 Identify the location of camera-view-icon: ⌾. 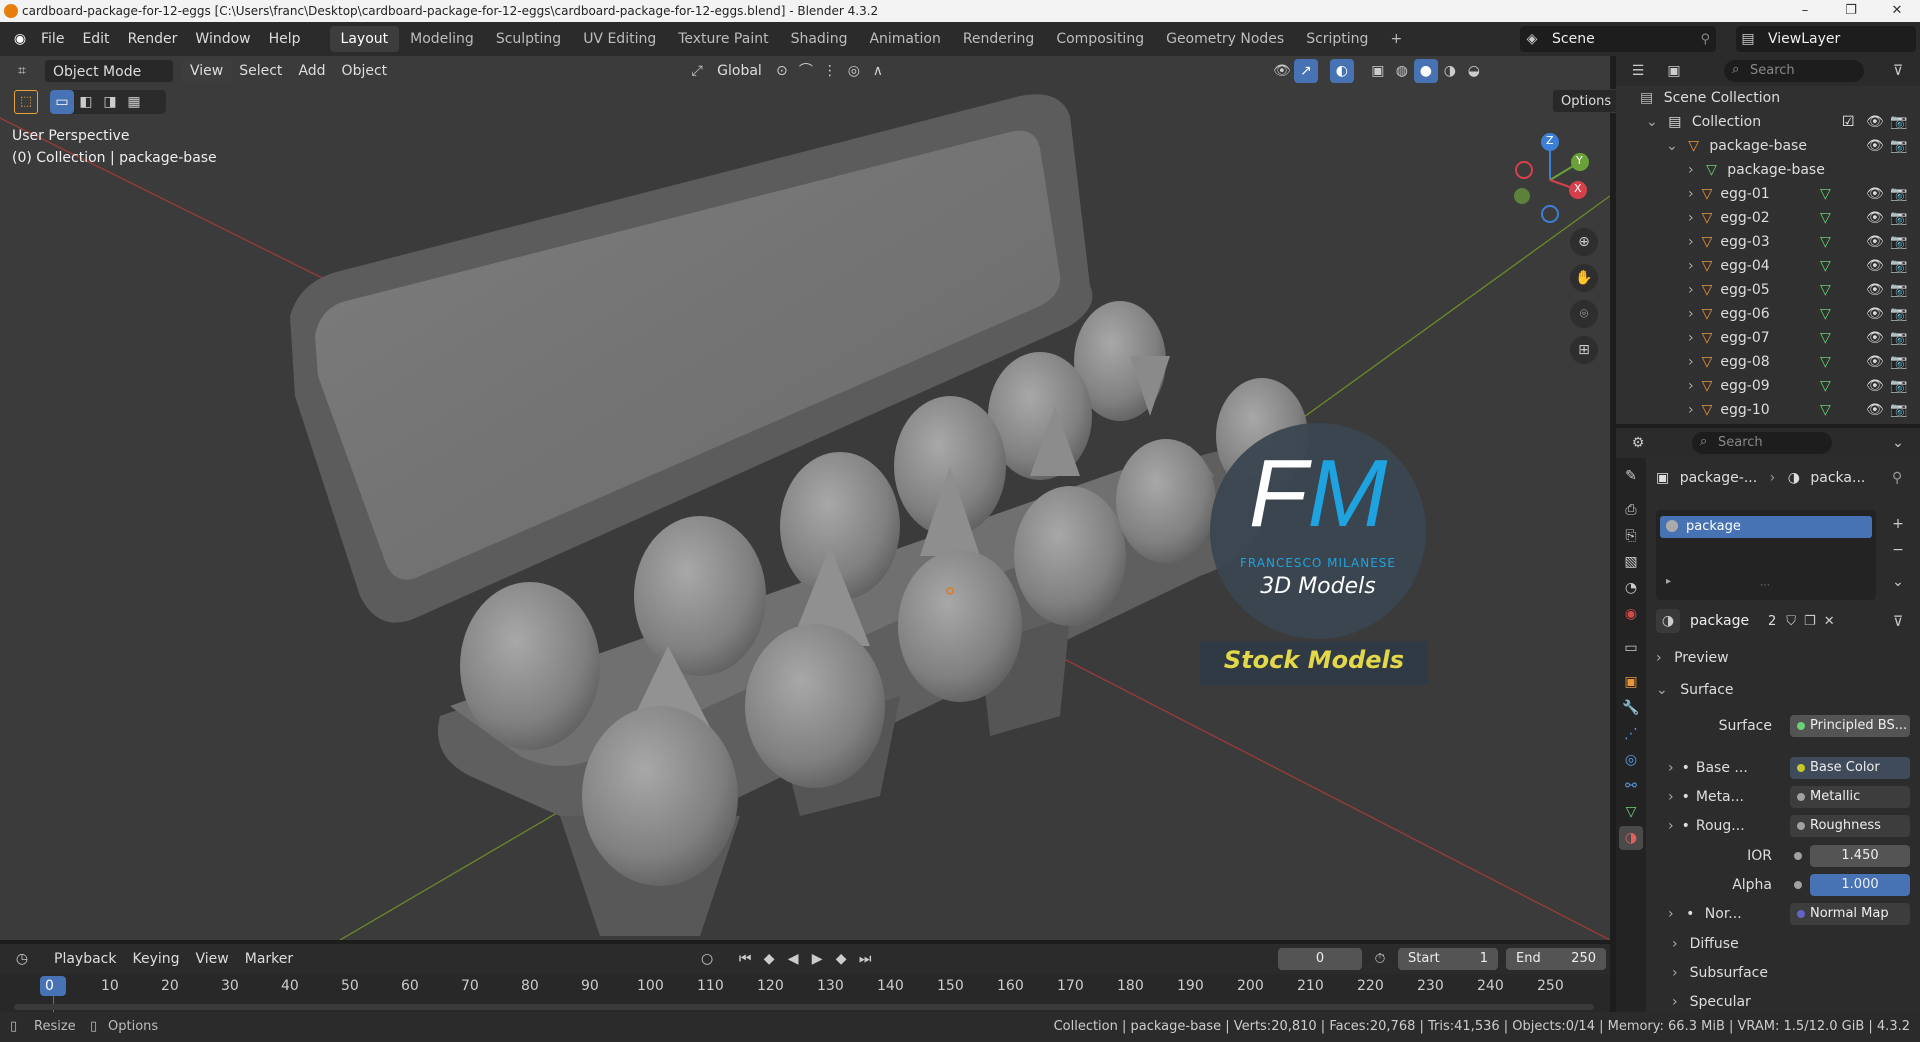
(1584, 314).